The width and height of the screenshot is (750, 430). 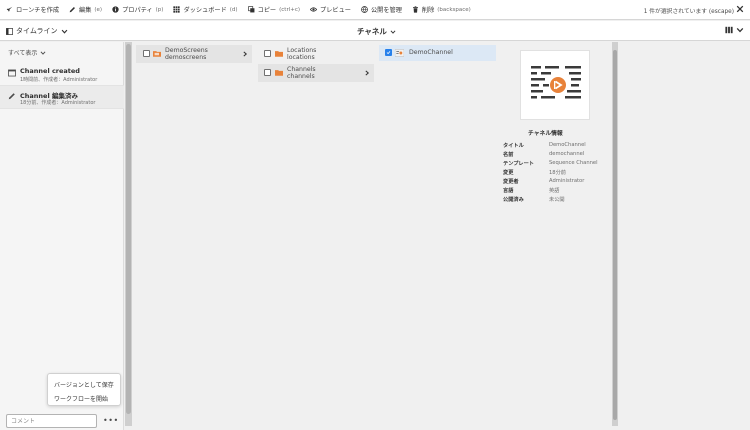 I want to click on timeline-actions-menu: バージョンとして保存 ワークフローを開始, so click(x=84, y=389).